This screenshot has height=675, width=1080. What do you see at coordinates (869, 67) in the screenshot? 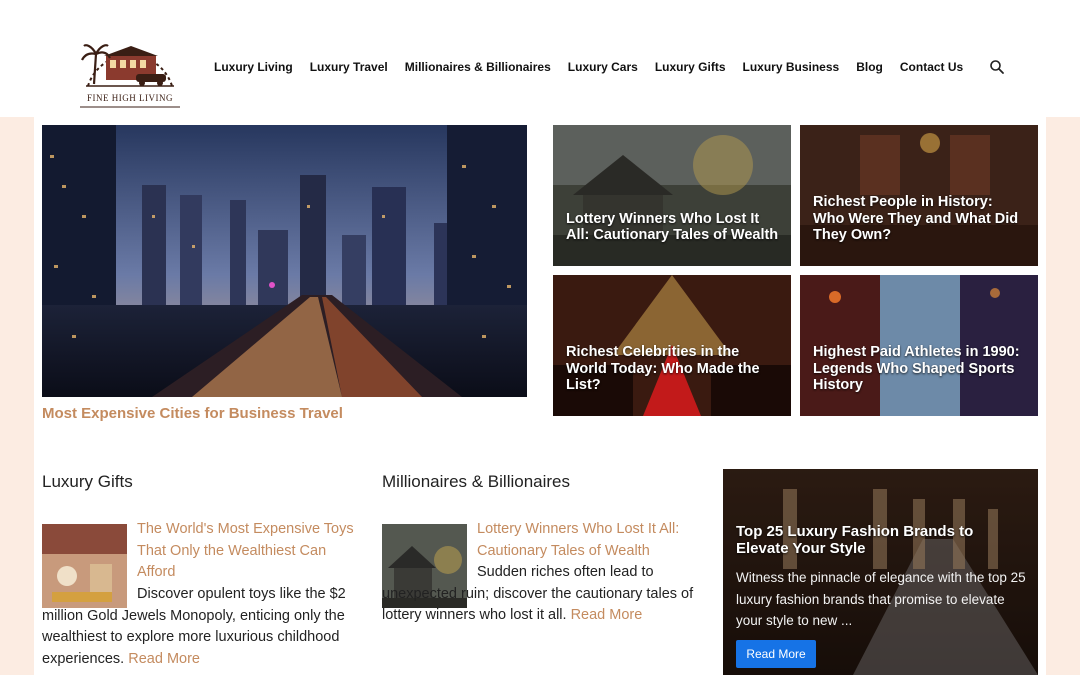
I see `nav-blog: Blog` at bounding box center [869, 67].